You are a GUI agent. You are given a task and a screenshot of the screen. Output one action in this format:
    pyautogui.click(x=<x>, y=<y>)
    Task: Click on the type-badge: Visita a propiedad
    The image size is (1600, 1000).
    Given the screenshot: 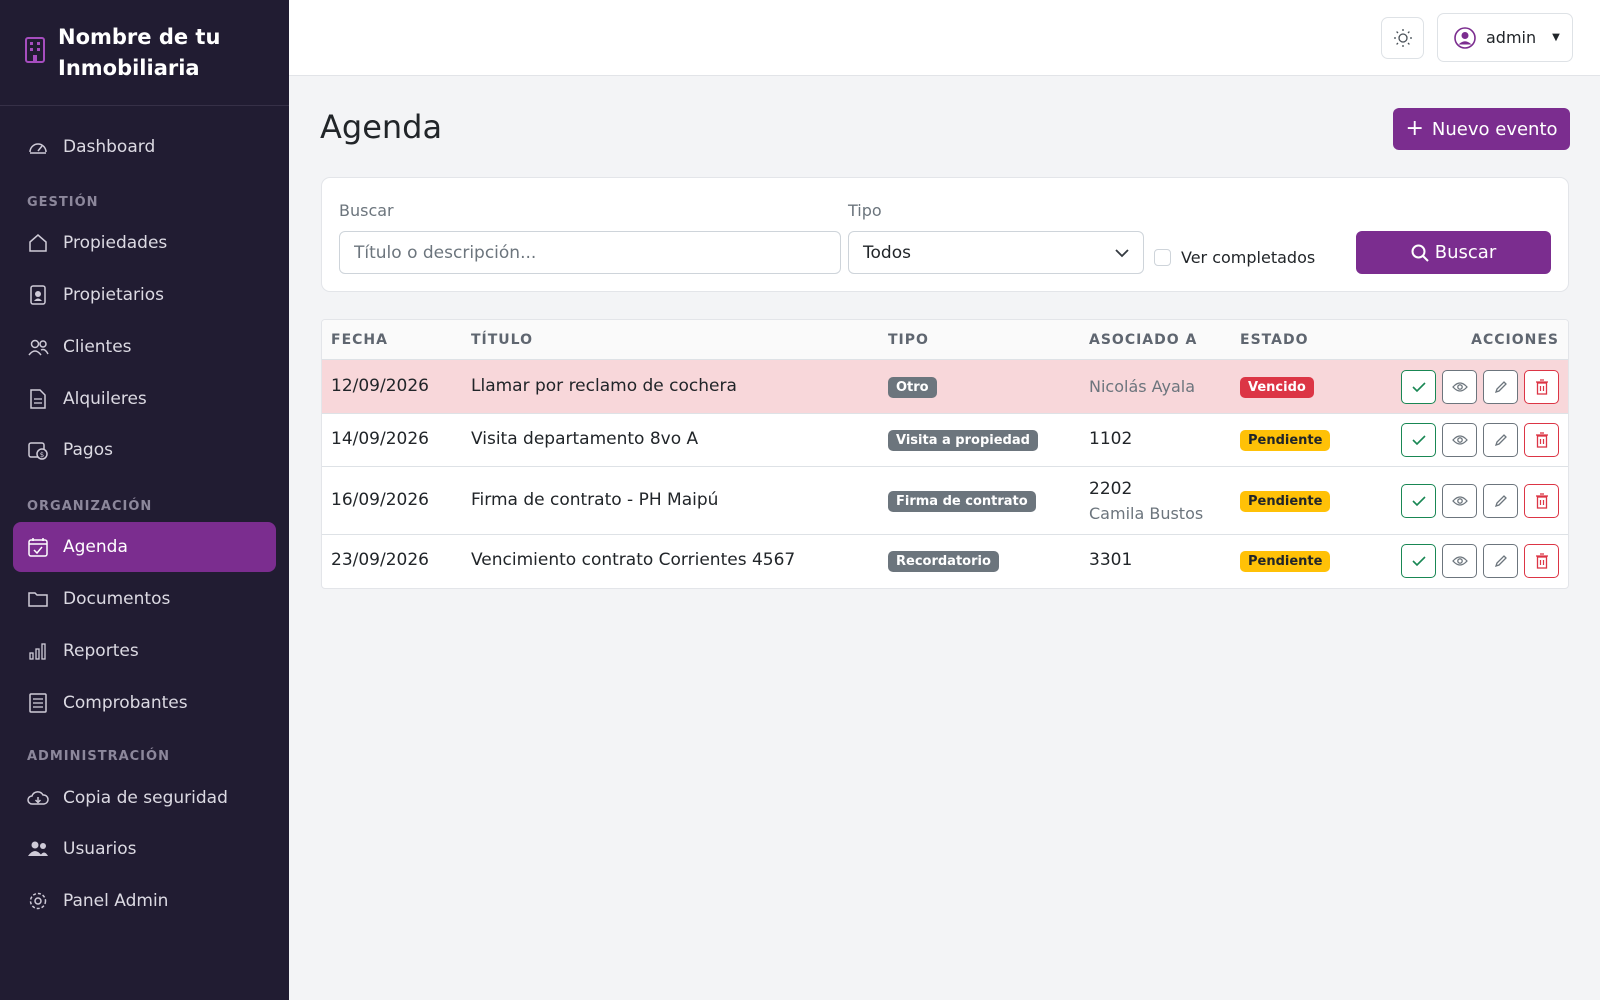 What is the action you would take?
    pyautogui.click(x=963, y=440)
    